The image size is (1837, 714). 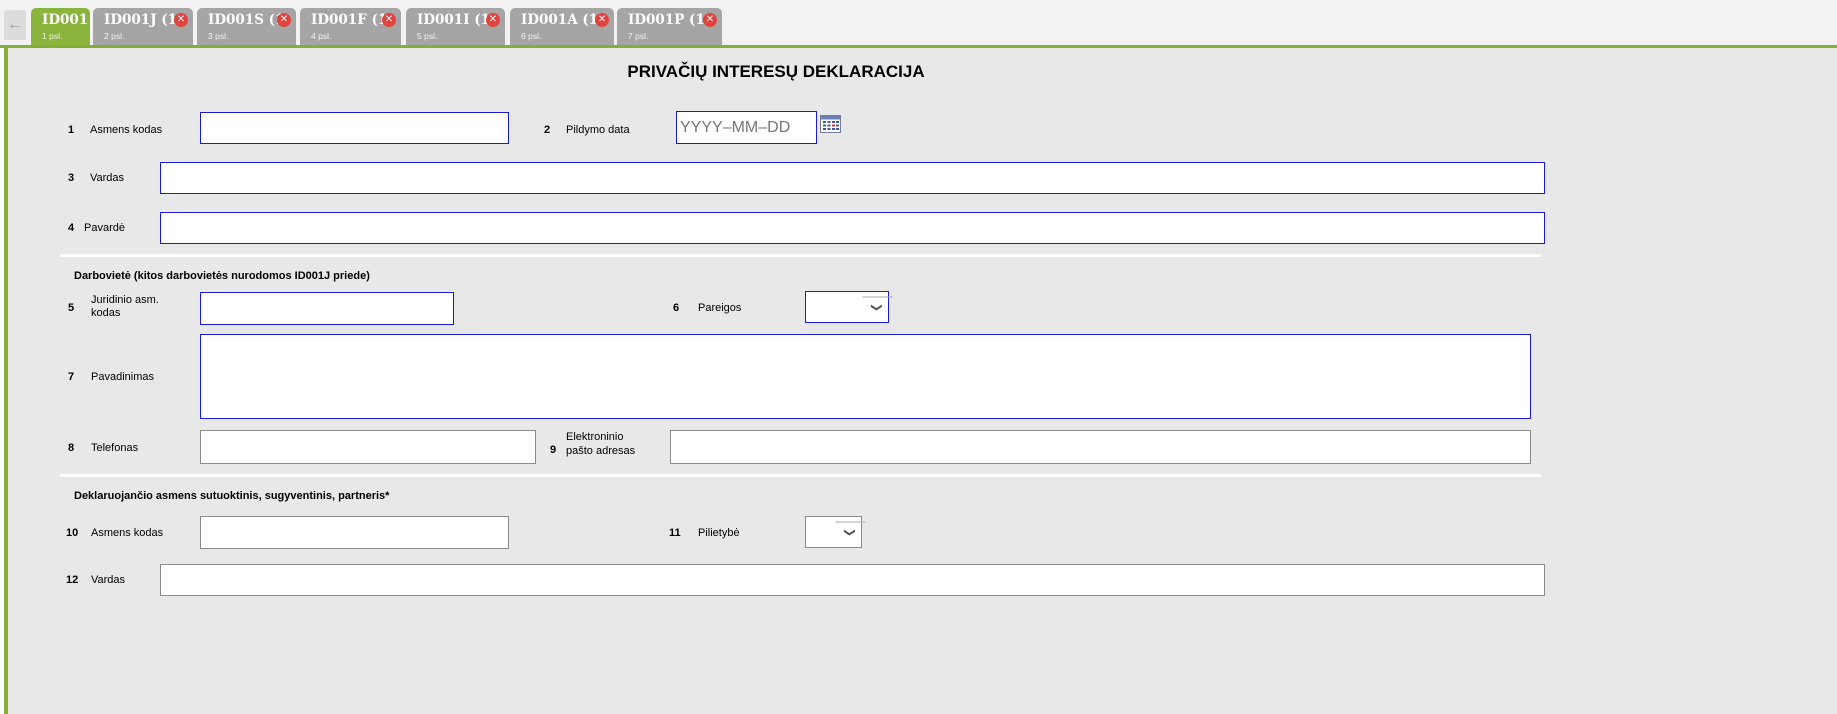 I want to click on field-9-number: 9, so click(x=553, y=450).